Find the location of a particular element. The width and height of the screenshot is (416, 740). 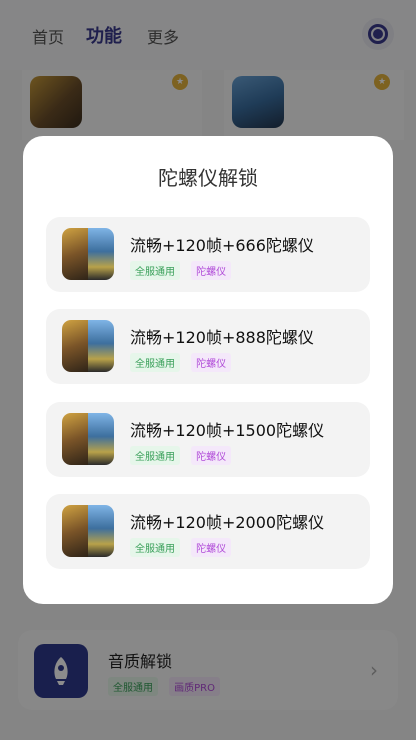

option-item: 流畅+120帧+666陀螺仪 全服通用 陀螺仪 is located at coordinates (208, 254).